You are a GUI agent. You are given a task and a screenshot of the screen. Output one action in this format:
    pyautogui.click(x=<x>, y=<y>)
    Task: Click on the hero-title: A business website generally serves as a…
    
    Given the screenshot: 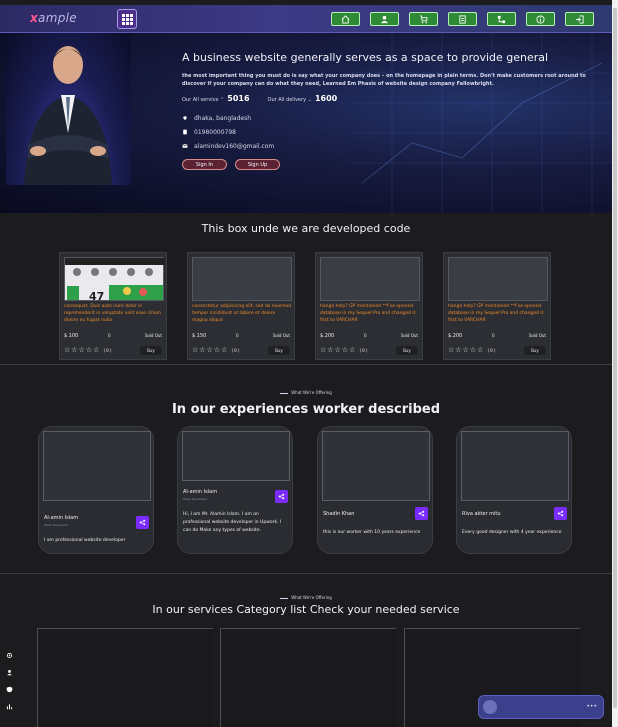 What is the action you would take?
    pyautogui.click(x=365, y=57)
    